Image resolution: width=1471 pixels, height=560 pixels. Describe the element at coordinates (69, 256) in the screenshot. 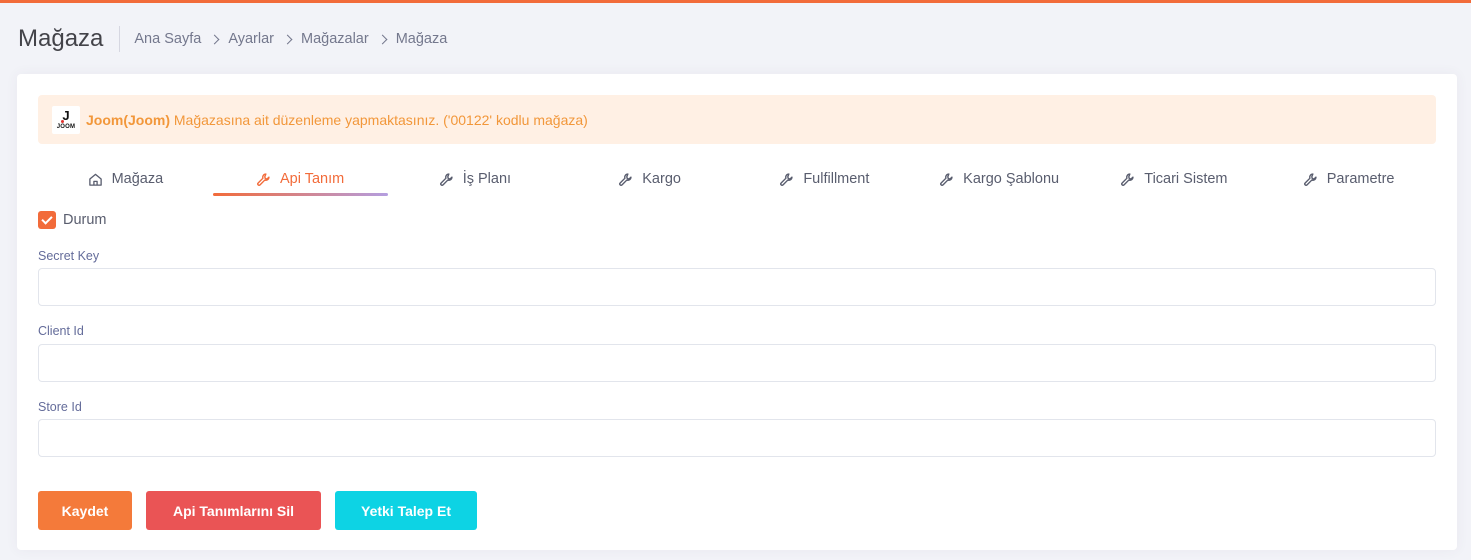

I see `secret-key-label: Secret Key` at that location.